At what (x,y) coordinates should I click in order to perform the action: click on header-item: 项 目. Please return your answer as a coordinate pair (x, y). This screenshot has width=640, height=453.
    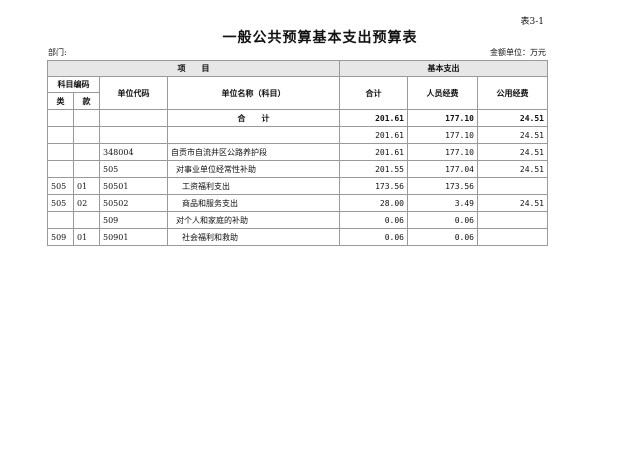
    Looking at the image, I should click on (193, 68).